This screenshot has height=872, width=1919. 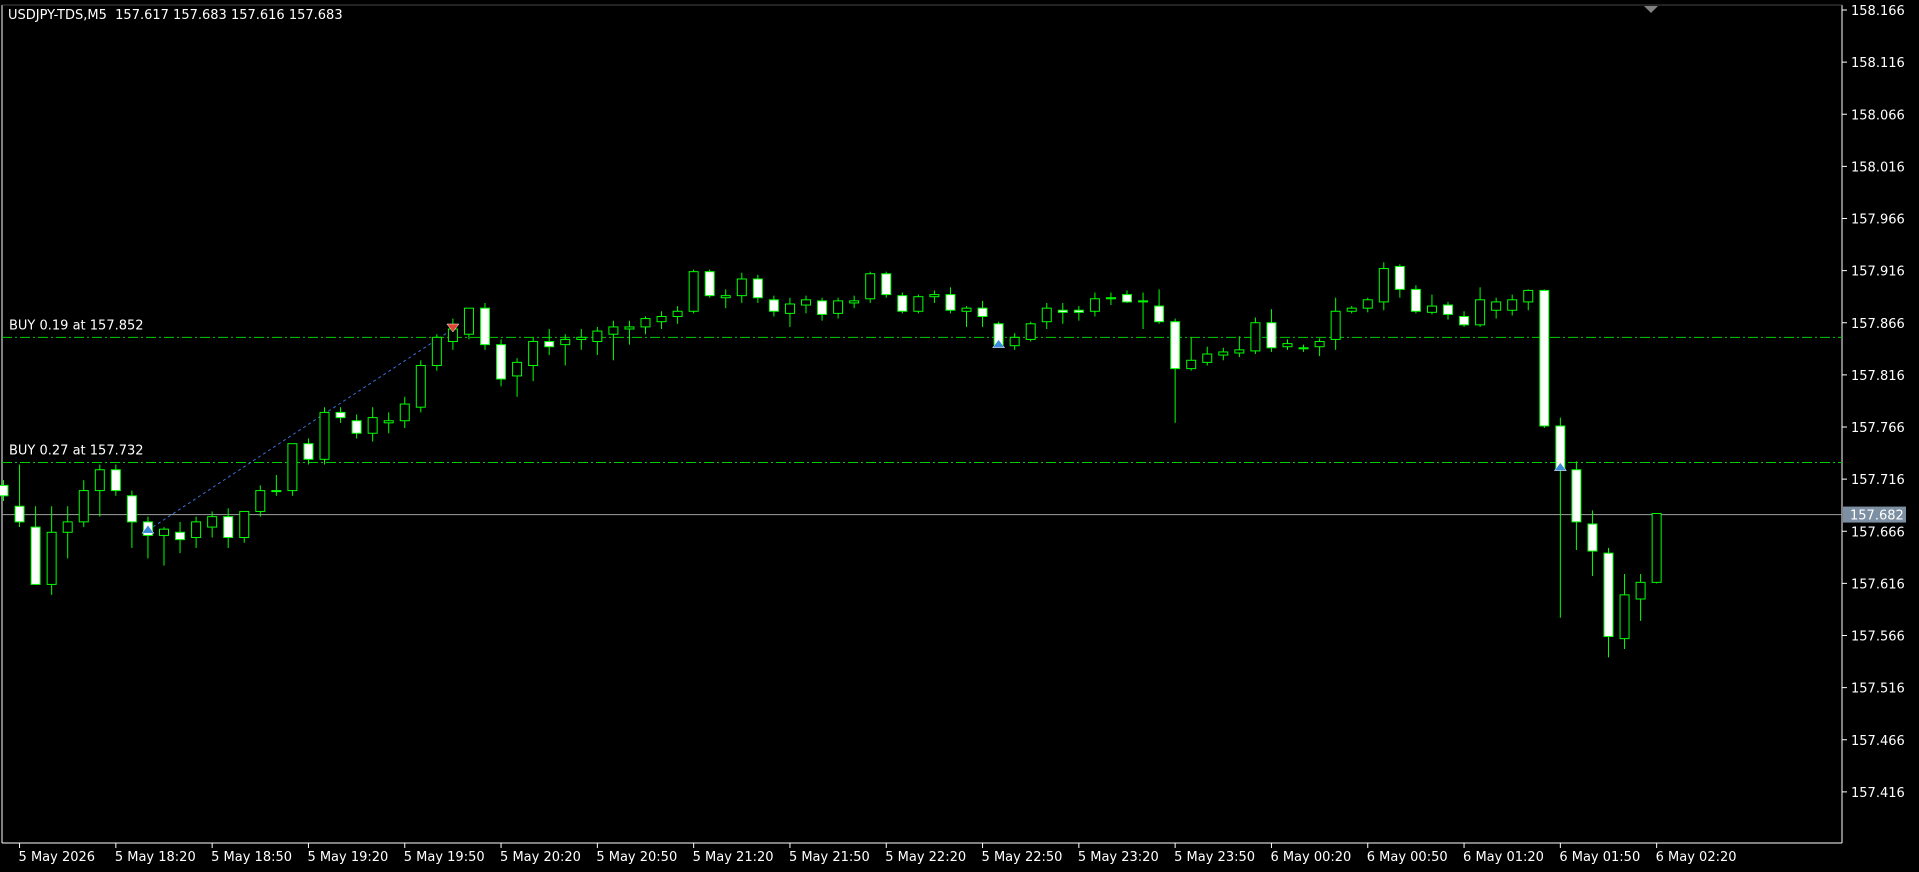 I want to click on chart-shift-icon, so click(x=1651, y=9).